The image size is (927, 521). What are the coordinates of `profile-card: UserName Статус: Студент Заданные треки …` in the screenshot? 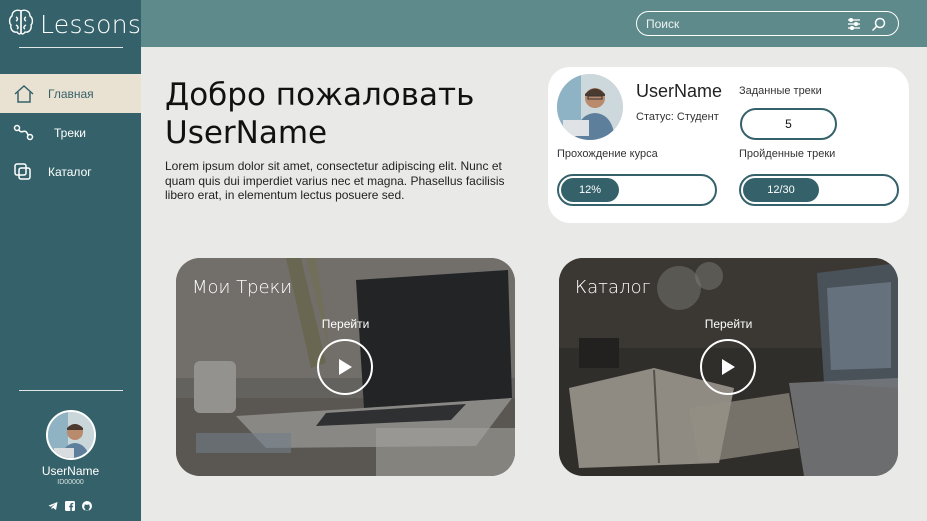 It's located at (728, 145).